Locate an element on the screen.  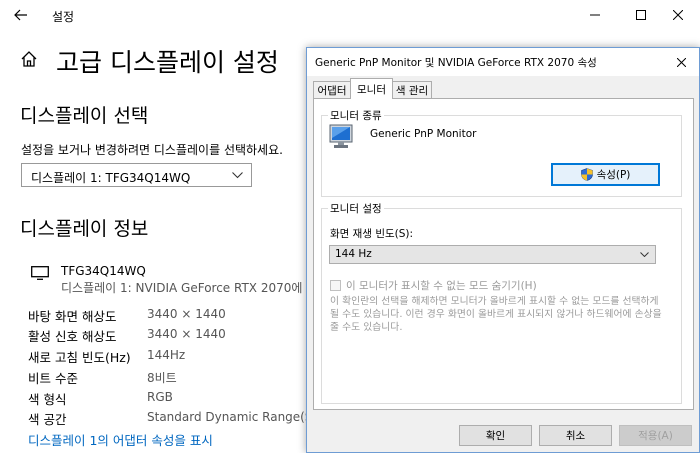
home-icon is located at coordinates (29, 61).